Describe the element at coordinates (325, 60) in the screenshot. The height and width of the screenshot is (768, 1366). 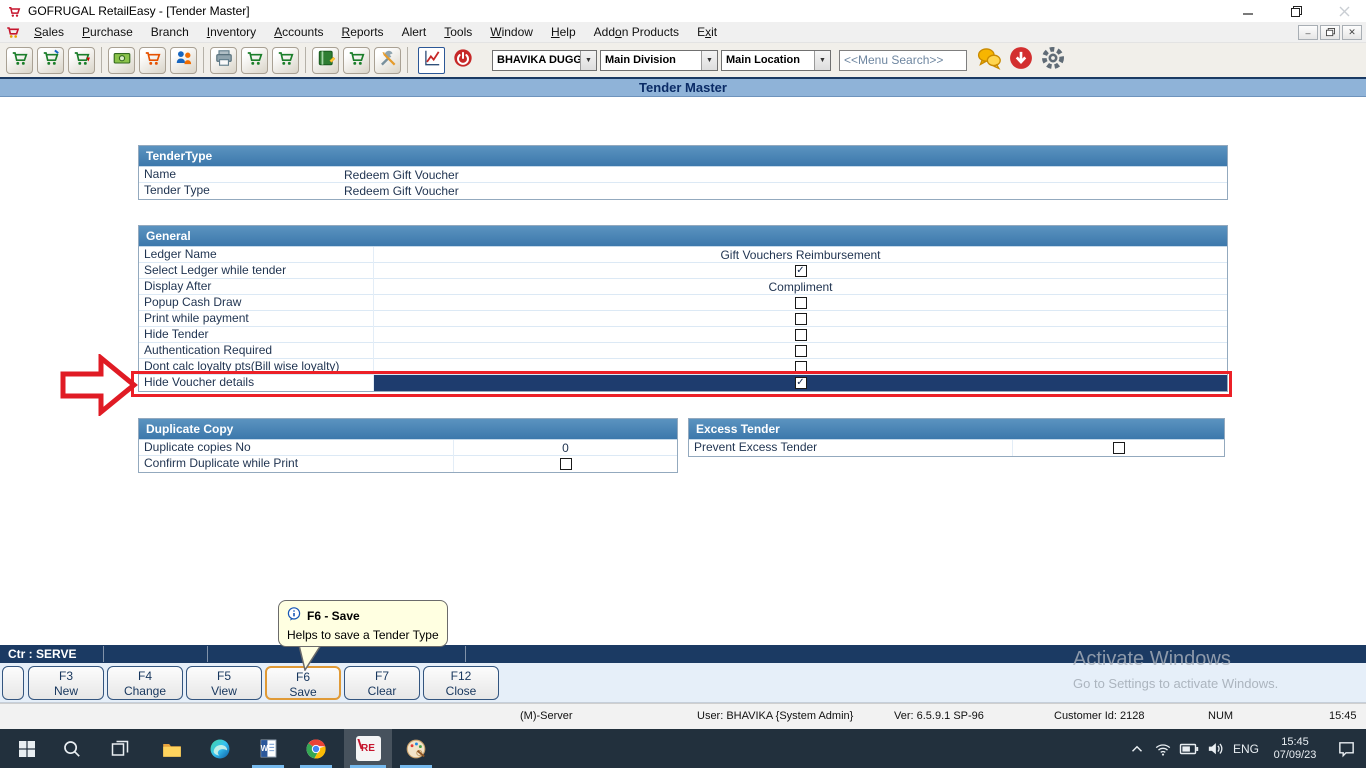
I see `ledger-book-button` at that location.